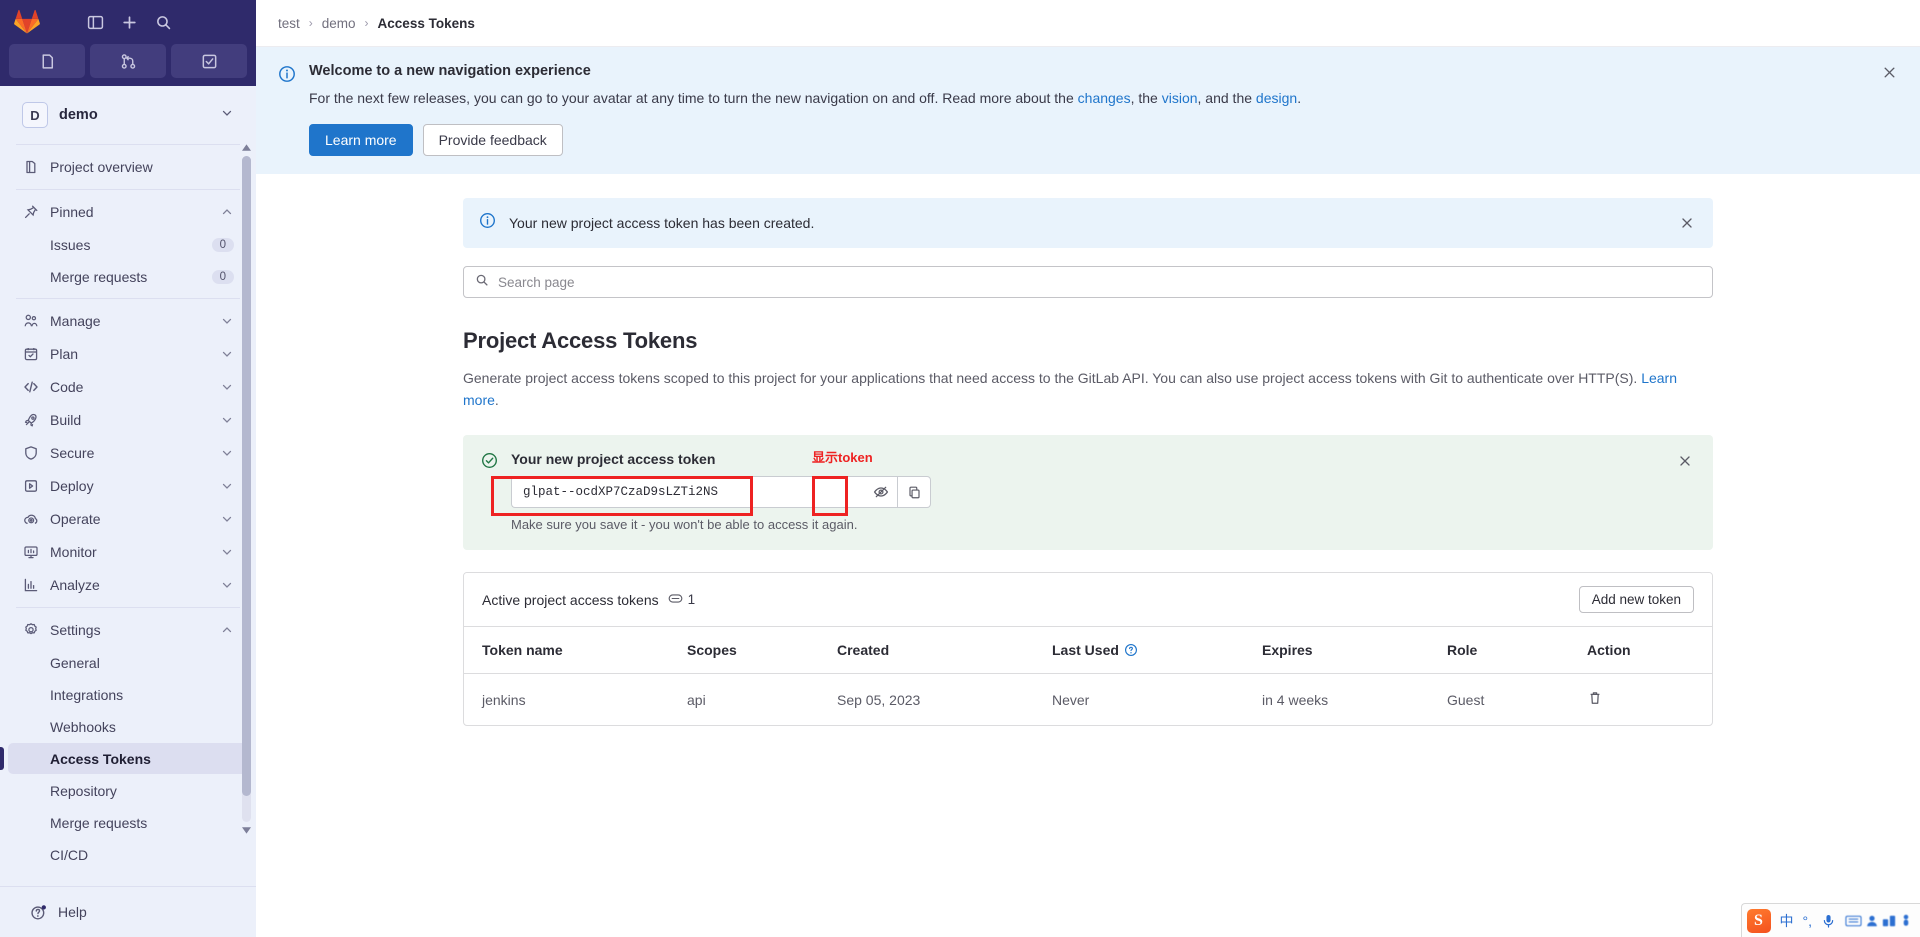 This screenshot has height=937, width=1920. Describe the element at coordinates (1787, 921) in the screenshot. I see `ime-language-toggle: 中` at that location.